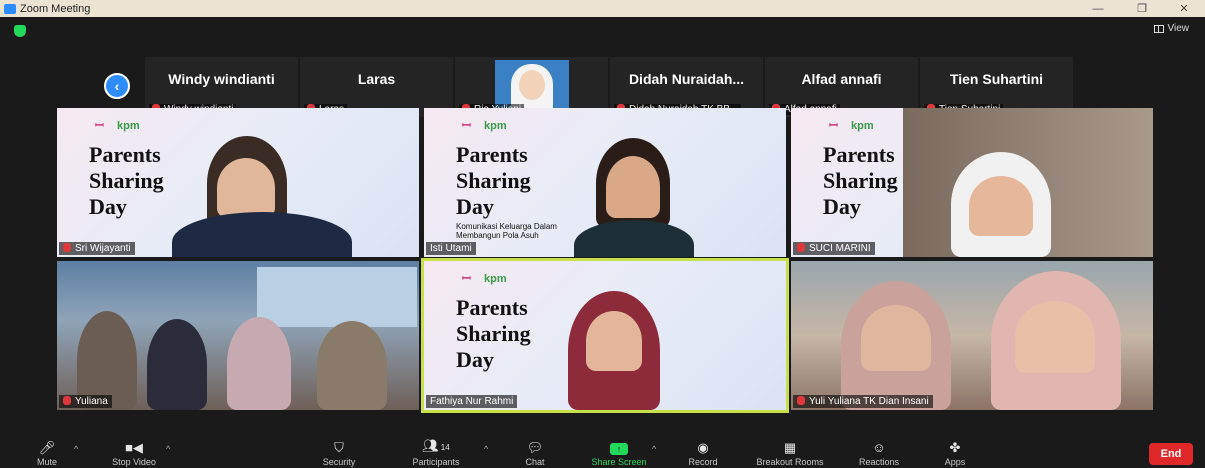  I want to click on tile-name-tag: SUCI MARINI, so click(834, 248).